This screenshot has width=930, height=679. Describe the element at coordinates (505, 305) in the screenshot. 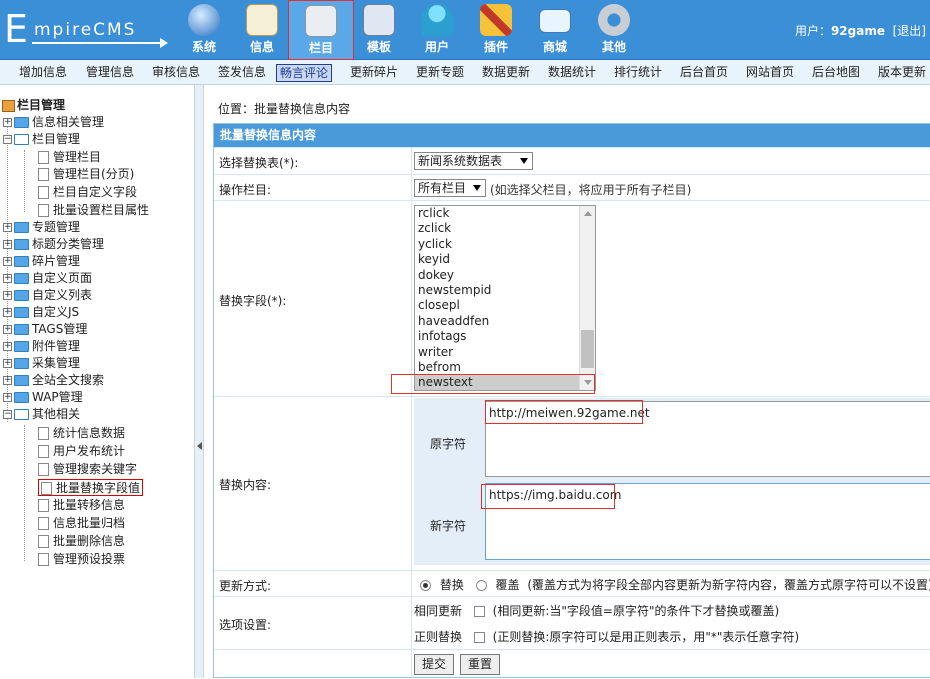

I see `field-option: closepl` at that location.